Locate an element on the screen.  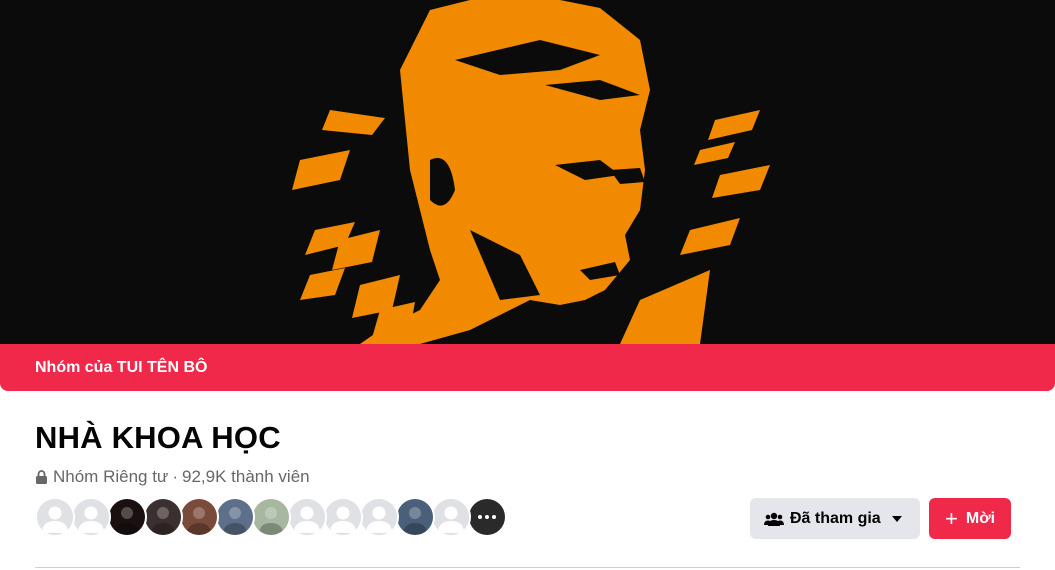
joined-button-label: Đã tham gia is located at coordinates (835, 518).